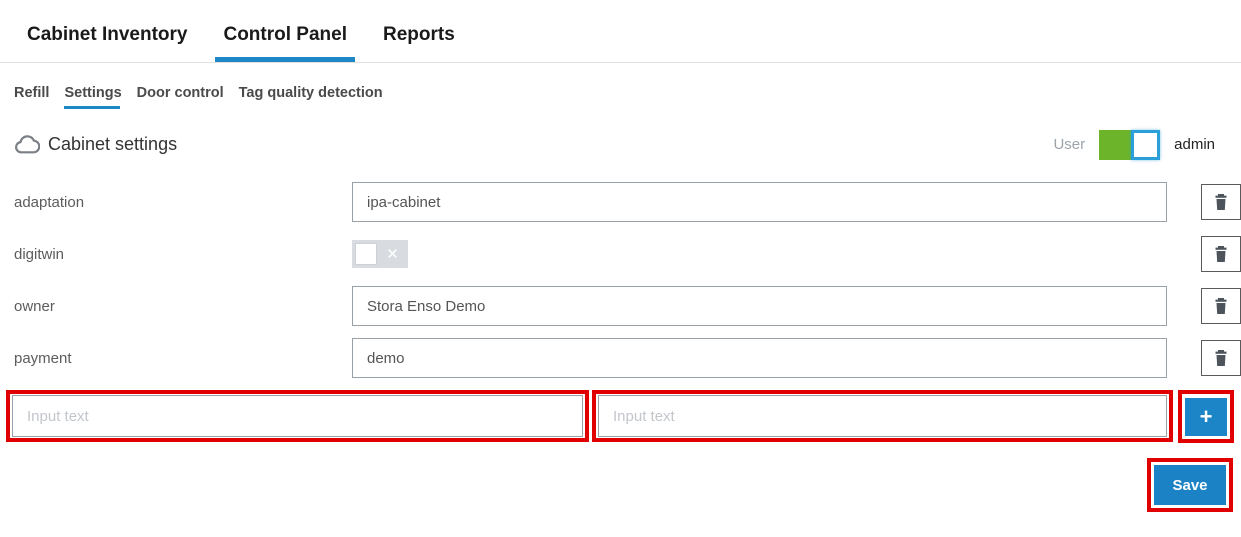 Image resolution: width=1241 pixels, height=537 pixels. I want to click on form-row-payment: payment, so click(627, 358).